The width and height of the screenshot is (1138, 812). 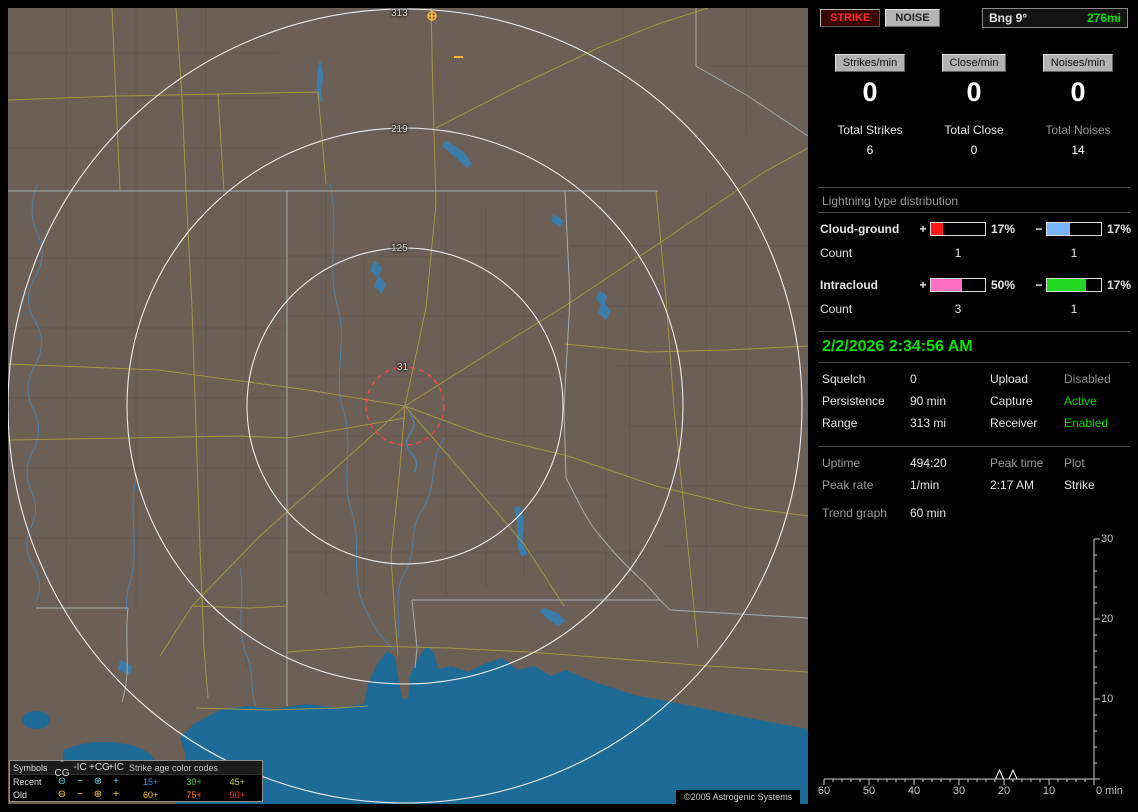 I want to click on pos-cg-recent-icon: ⊕, so click(x=98, y=781).